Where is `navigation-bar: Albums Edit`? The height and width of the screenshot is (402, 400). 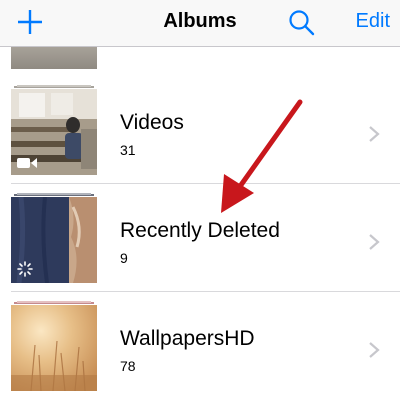
navigation-bar: Albums Edit is located at coordinates (200, 23).